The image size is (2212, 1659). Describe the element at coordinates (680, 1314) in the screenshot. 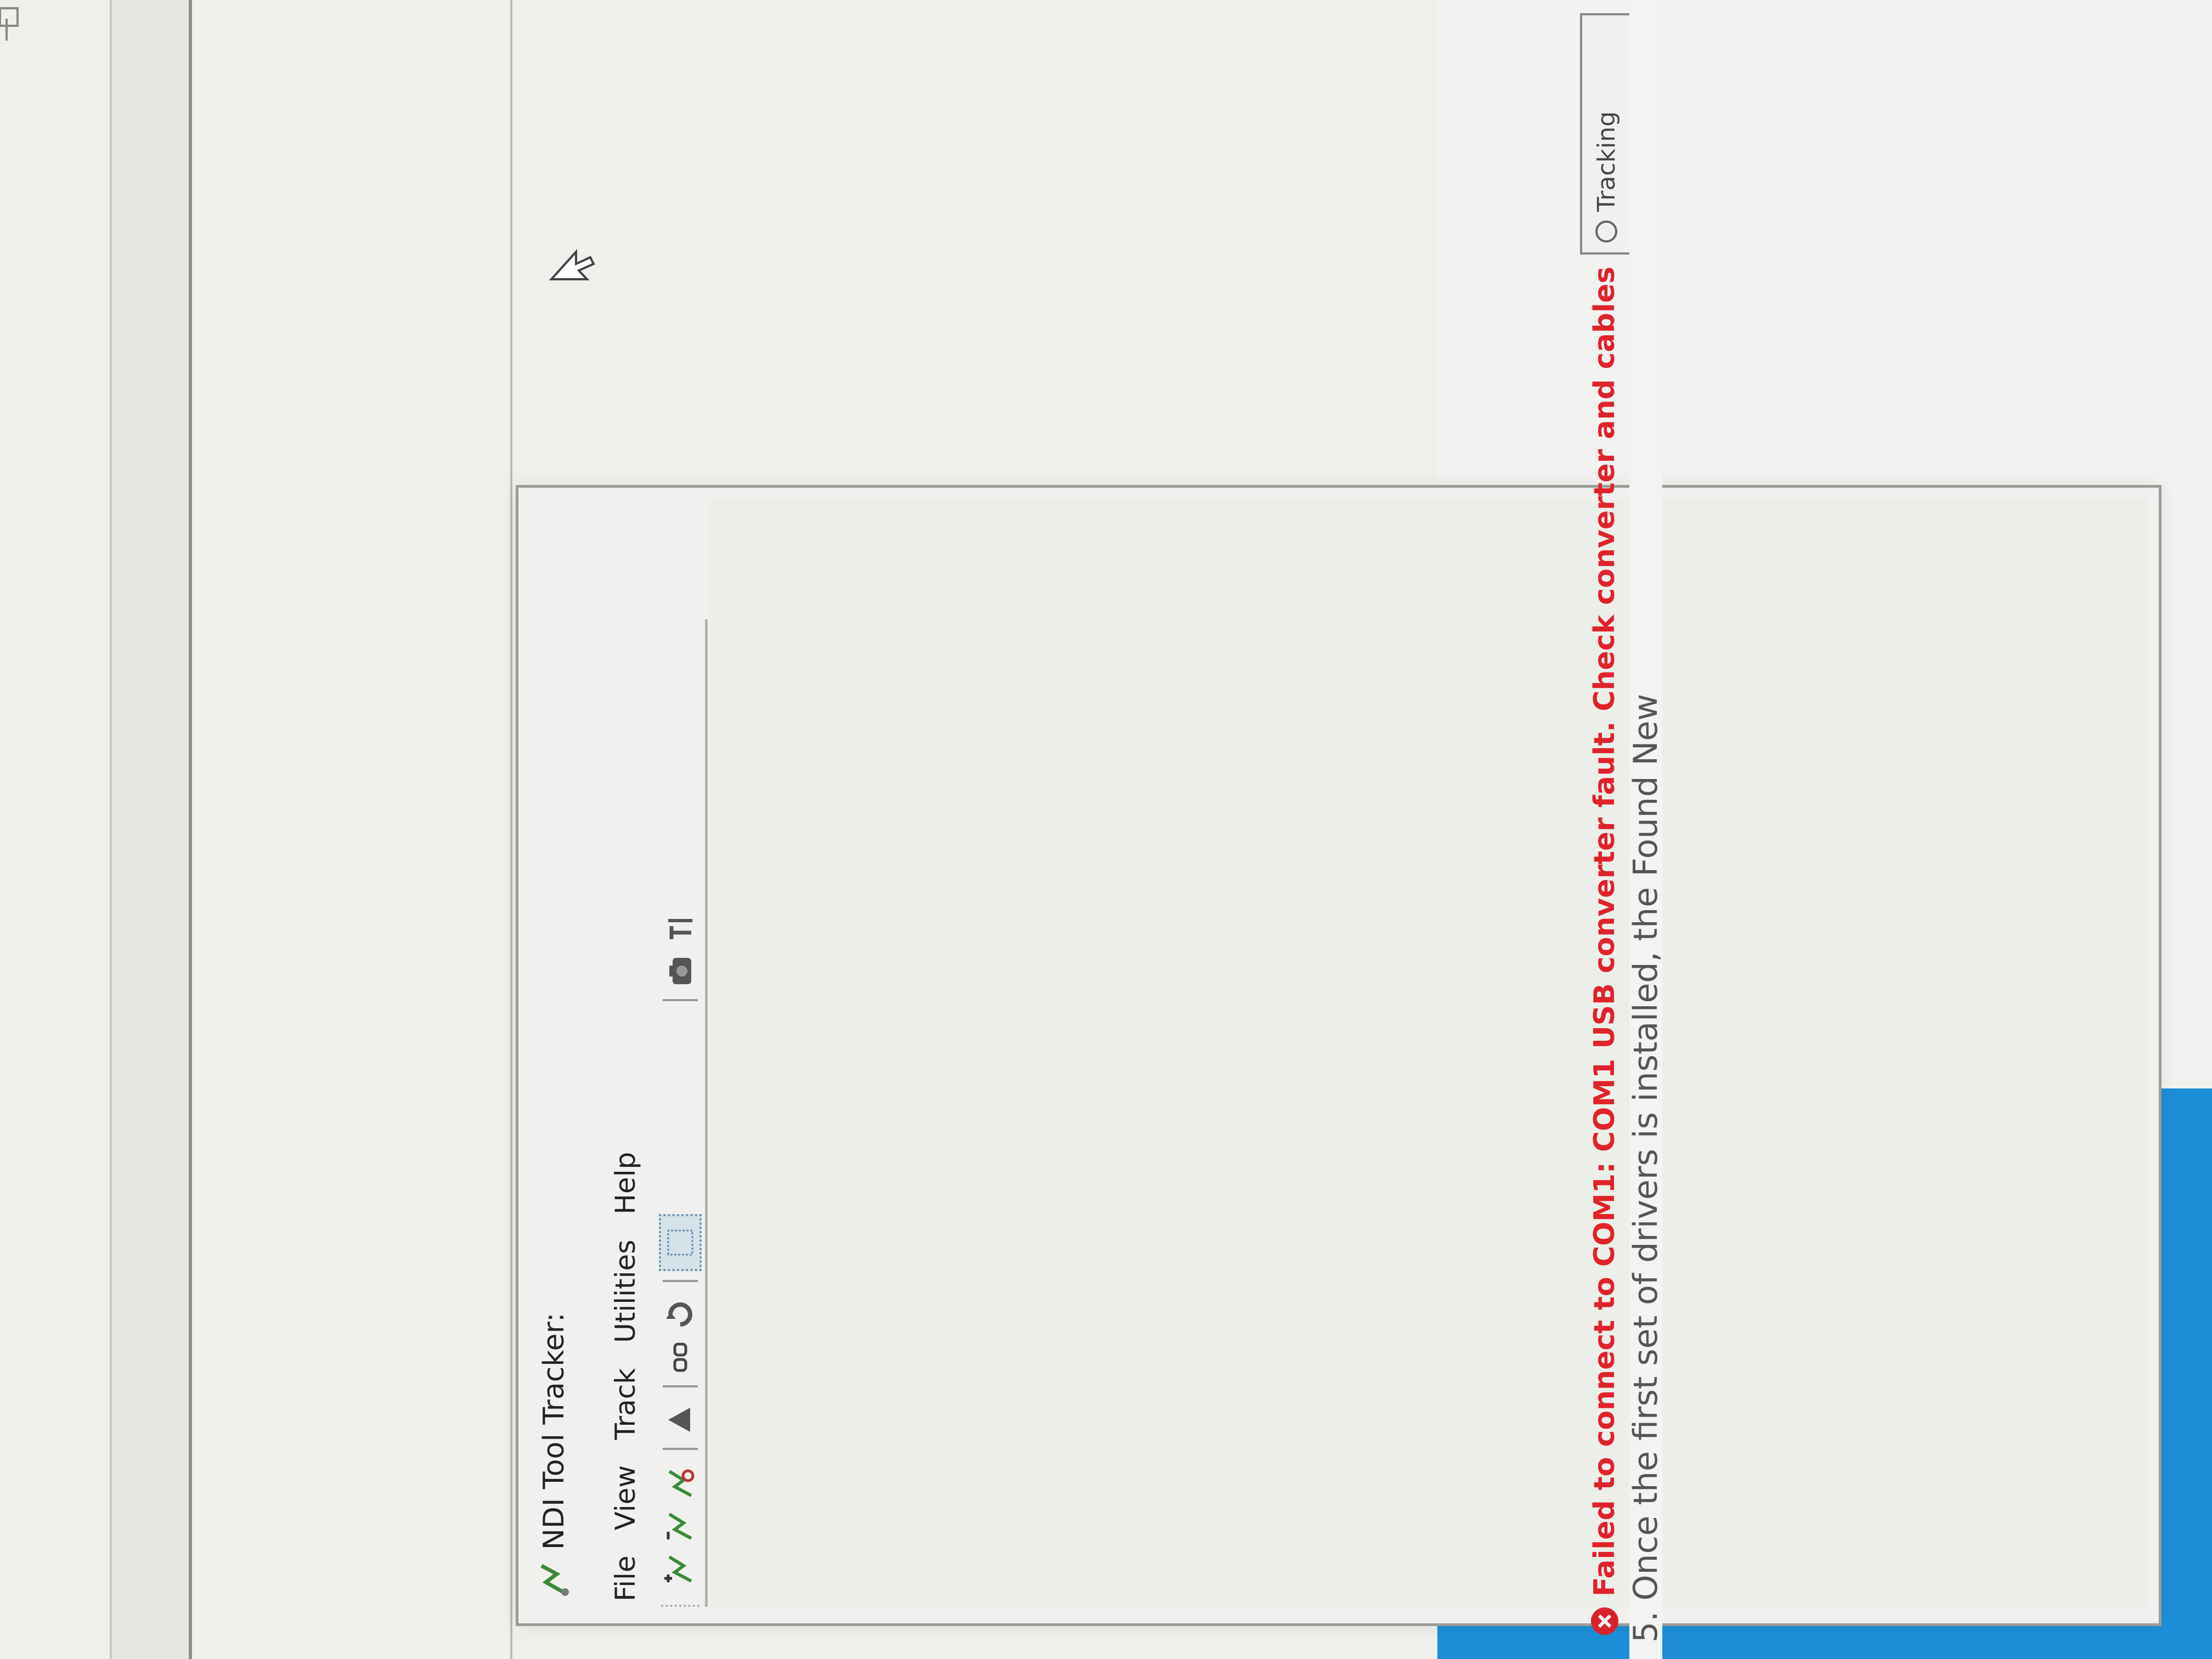

I see `reset-icon` at that location.